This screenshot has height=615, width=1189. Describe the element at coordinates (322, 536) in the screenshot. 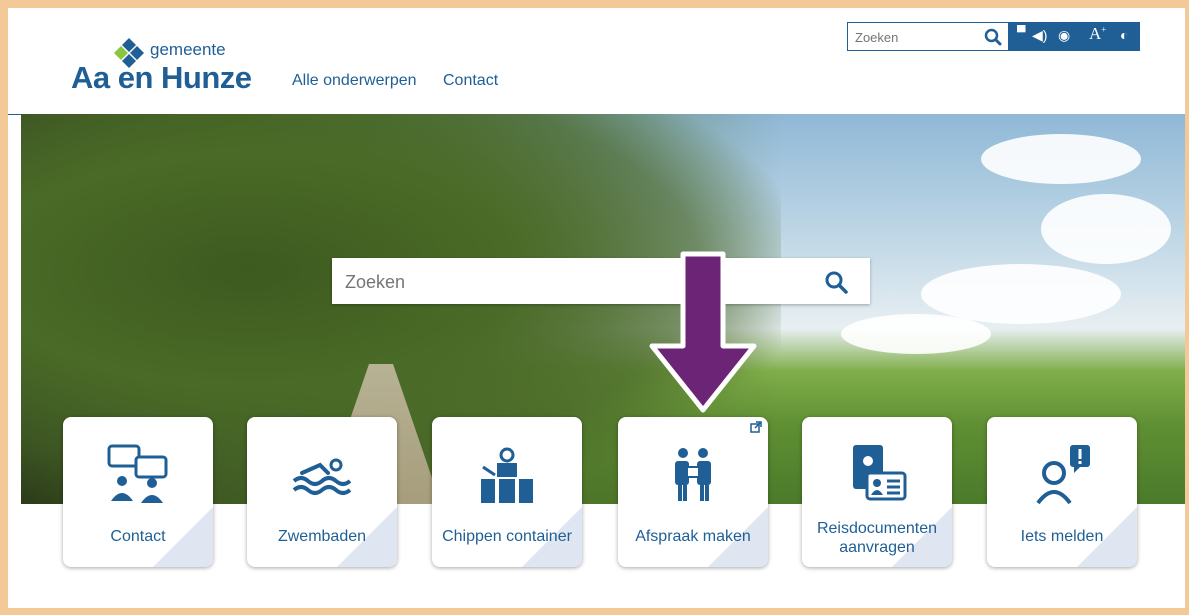

I see `tile-label: Zwembaden` at that location.